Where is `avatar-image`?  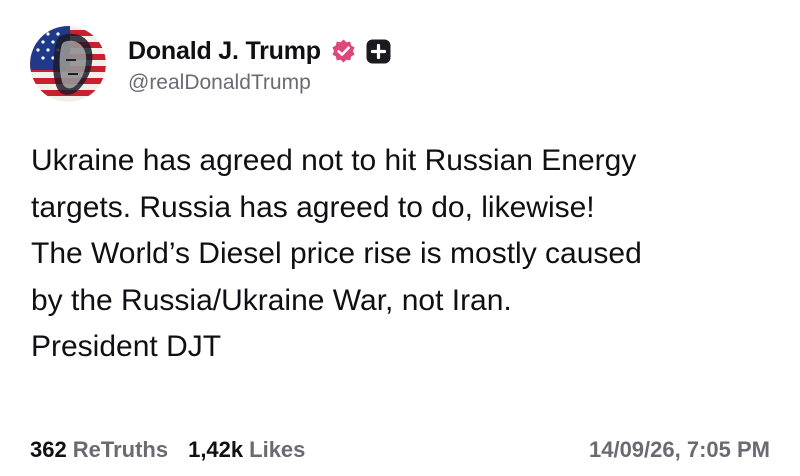 avatar-image is located at coordinates (68, 64).